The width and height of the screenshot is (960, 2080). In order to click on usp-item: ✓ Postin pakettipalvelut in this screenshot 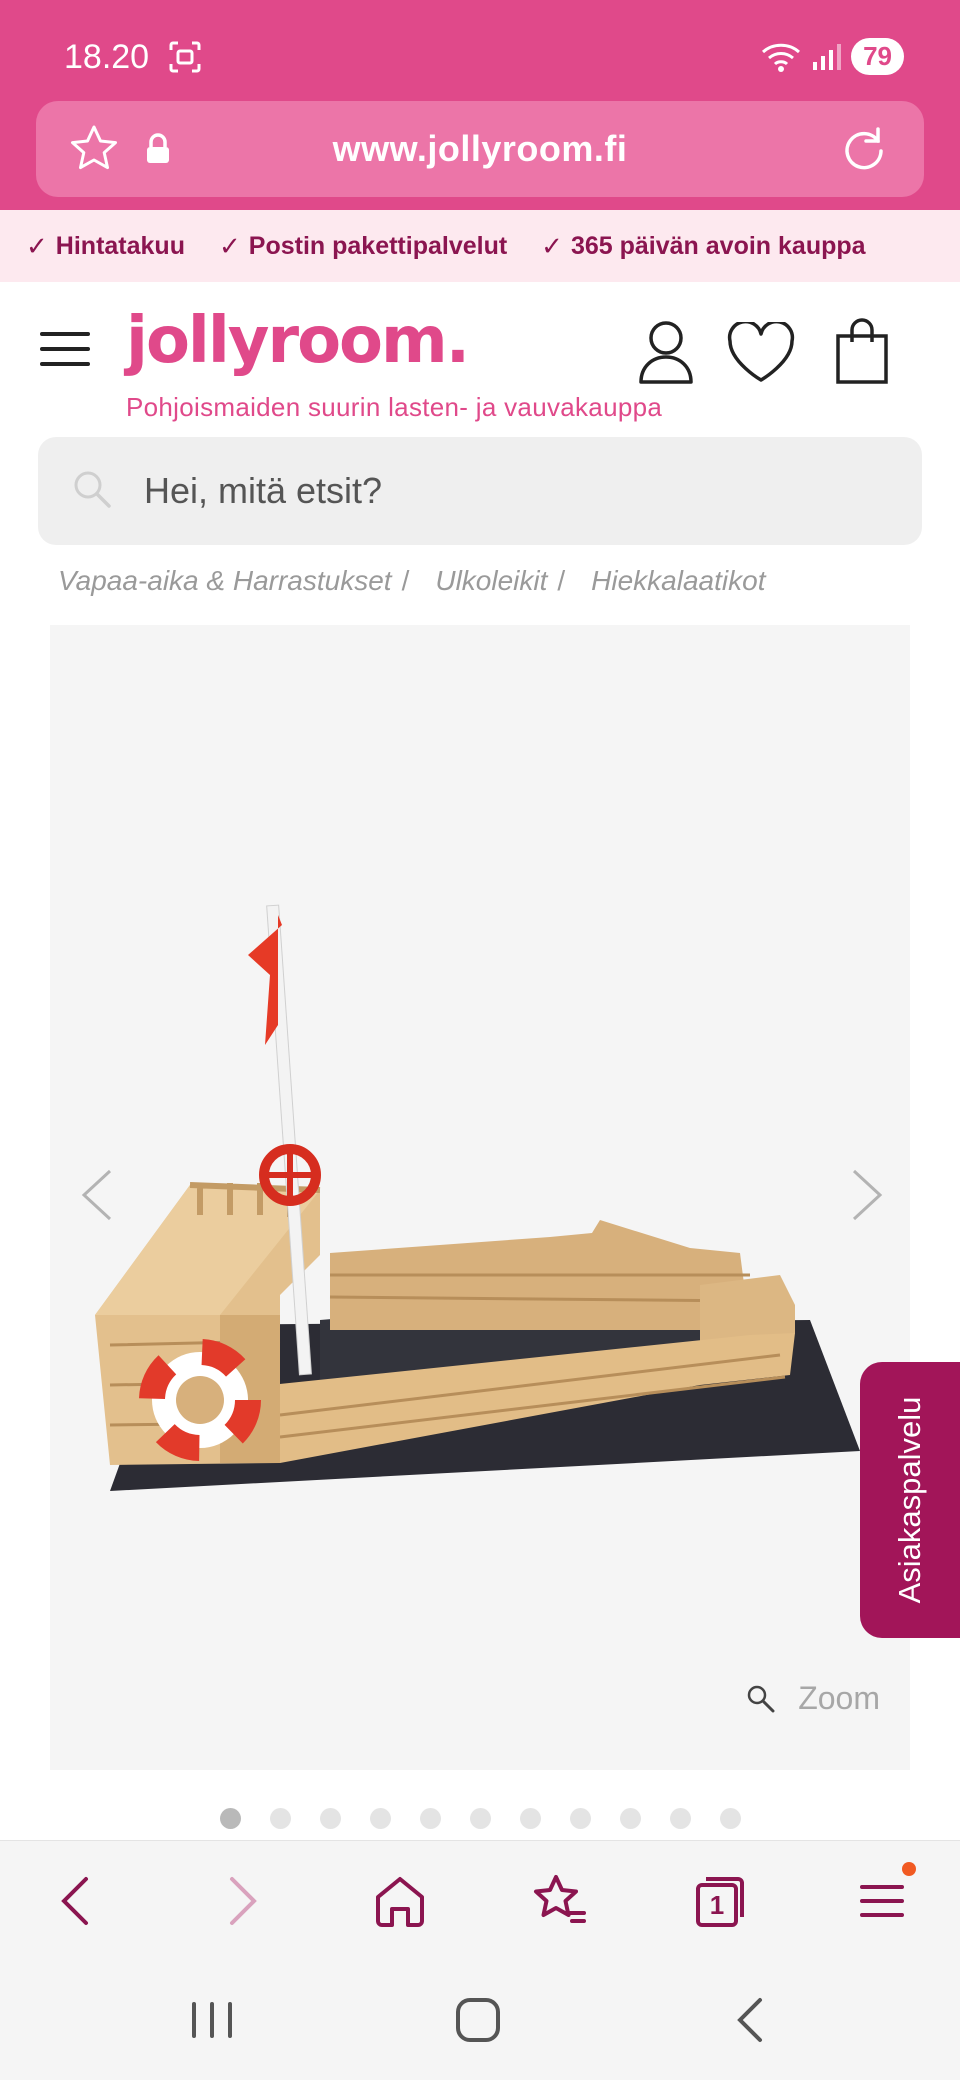, I will do `click(363, 246)`.